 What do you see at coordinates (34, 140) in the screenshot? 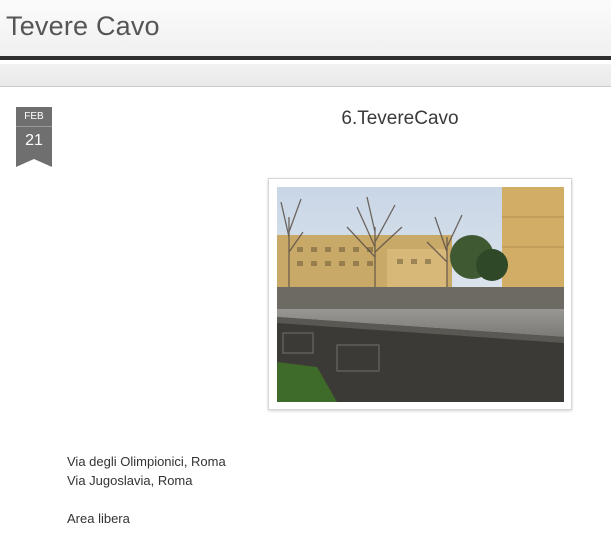
I see `date-day: 21` at bounding box center [34, 140].